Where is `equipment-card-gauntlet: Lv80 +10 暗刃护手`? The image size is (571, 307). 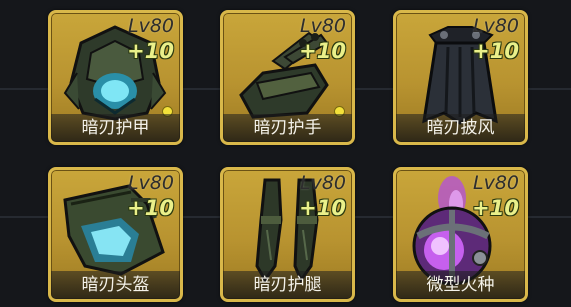 equipment-card-gauntlet: Lv80 +10 暗刃护手 is located at coordinates (287, 77).